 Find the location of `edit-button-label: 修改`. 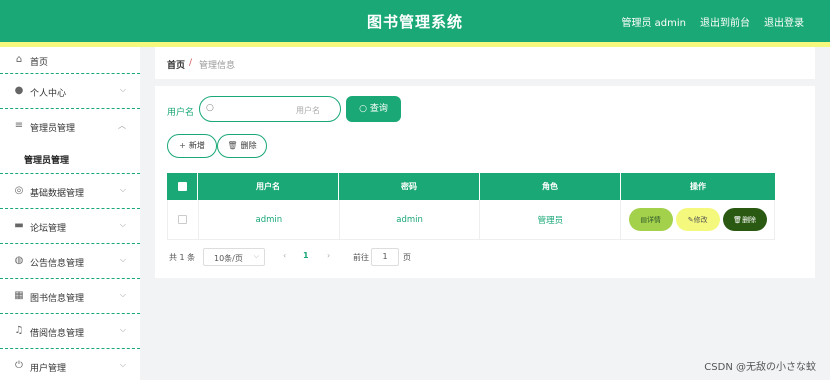

edit-button-label: 修改 is located at coordinates (700, 219).